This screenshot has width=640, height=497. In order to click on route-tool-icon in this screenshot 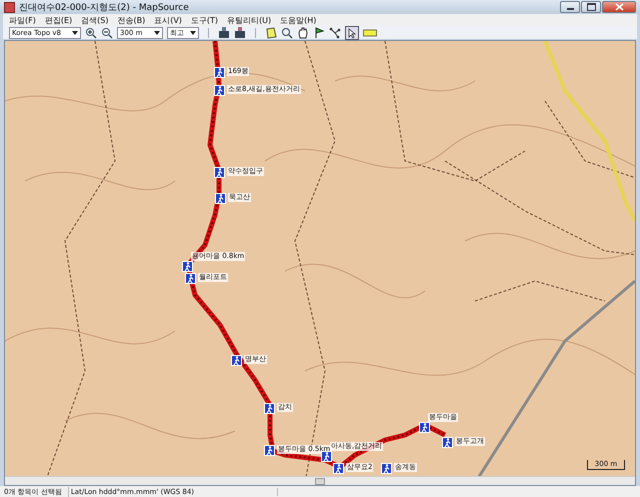, I will do `click(335, 32)`.